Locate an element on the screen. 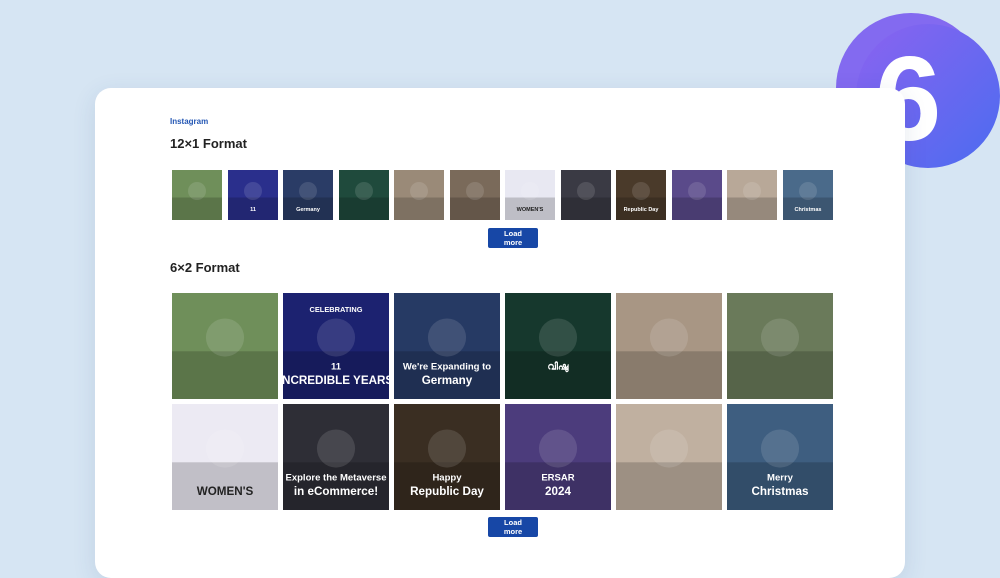 Image resolution: width=1000 pixels, height=578 pixels. post-bottom-text: Germany is located at coordinates (447, 380).